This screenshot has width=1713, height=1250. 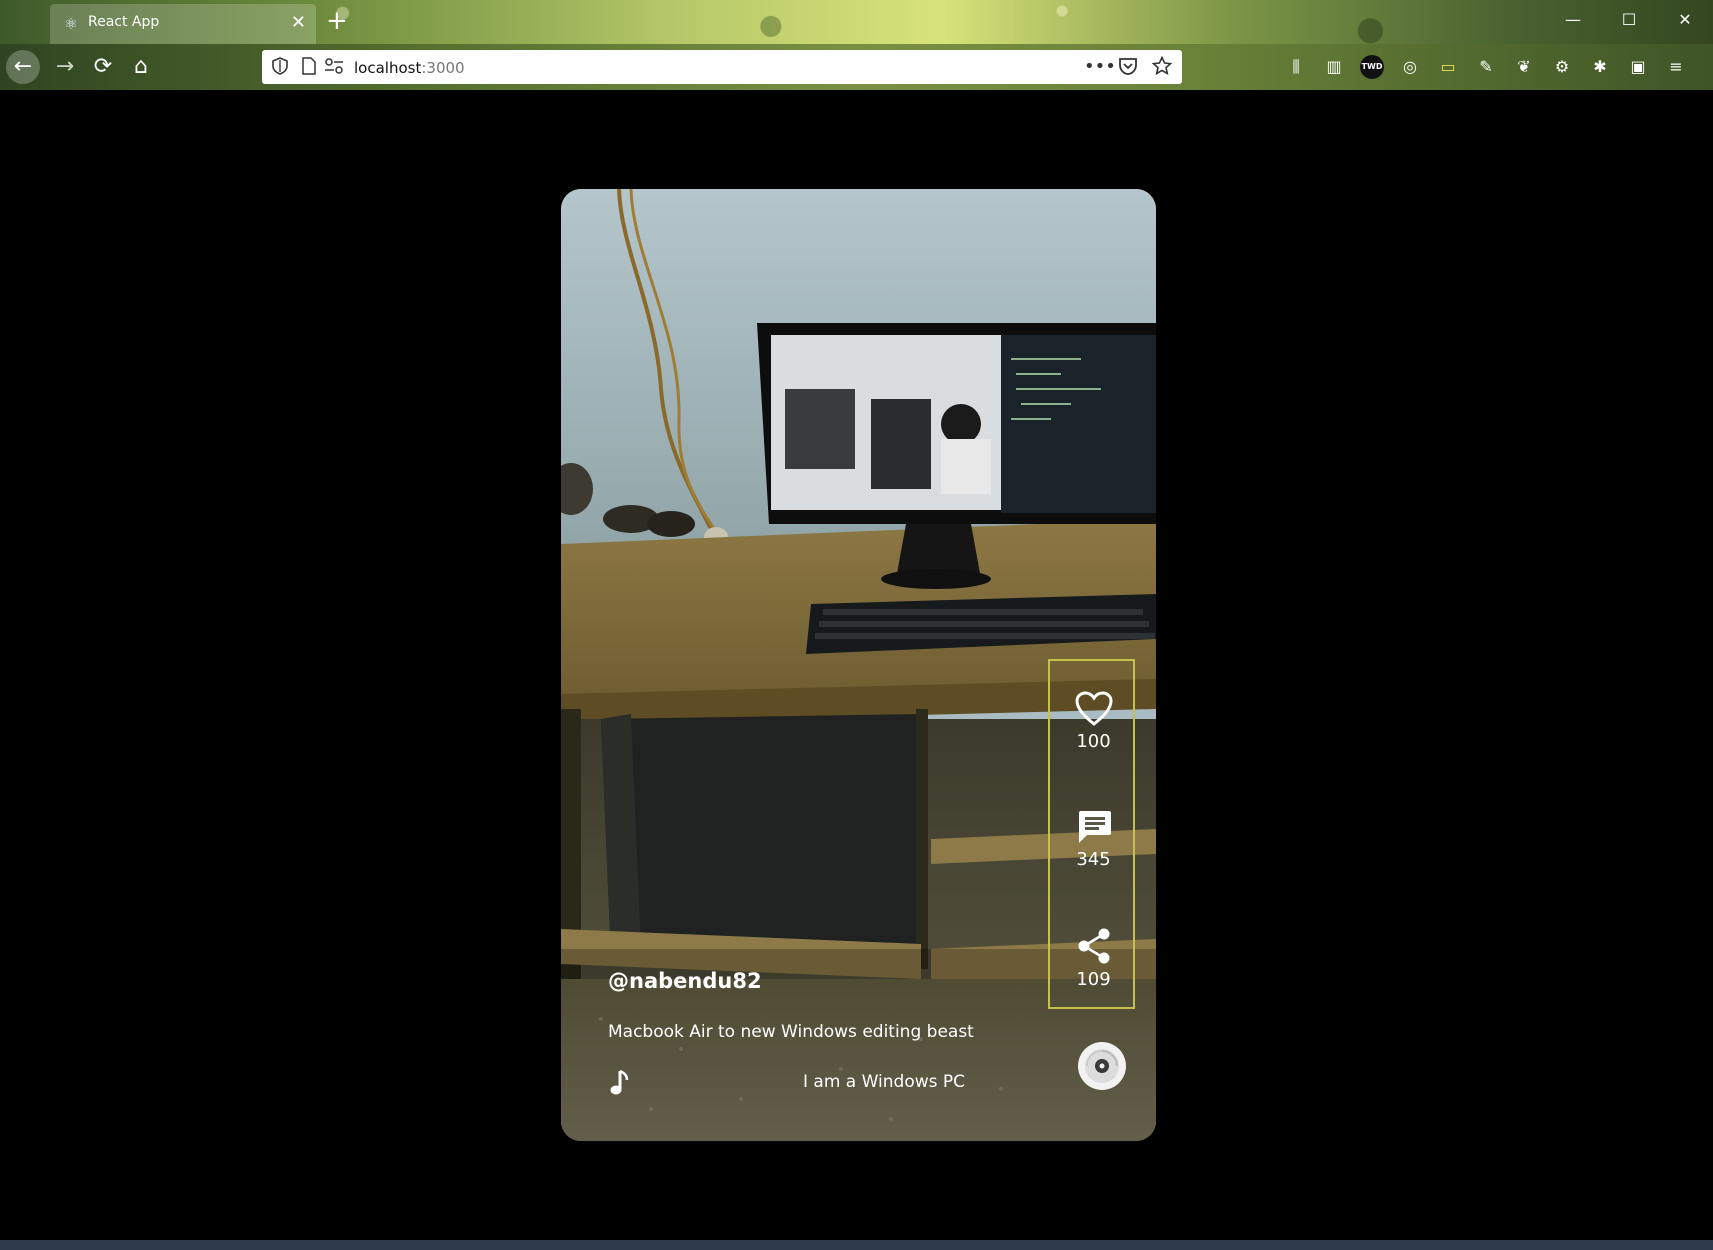 I want to click on video-username: @nabendu82, so click(x=685, y=981).